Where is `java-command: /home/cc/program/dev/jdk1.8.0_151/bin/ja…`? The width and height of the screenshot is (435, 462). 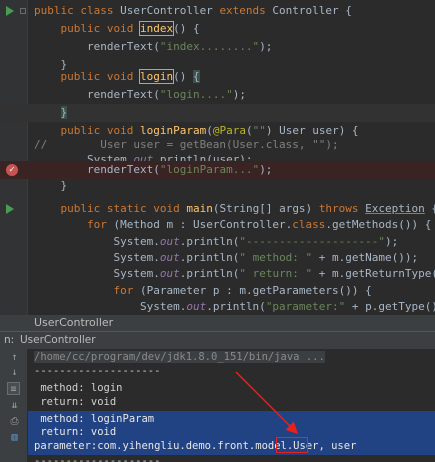 java-command: /home/cc/program/dev/jdk1.8.0_151/bin/ja… is located at coordinates (179, 357).